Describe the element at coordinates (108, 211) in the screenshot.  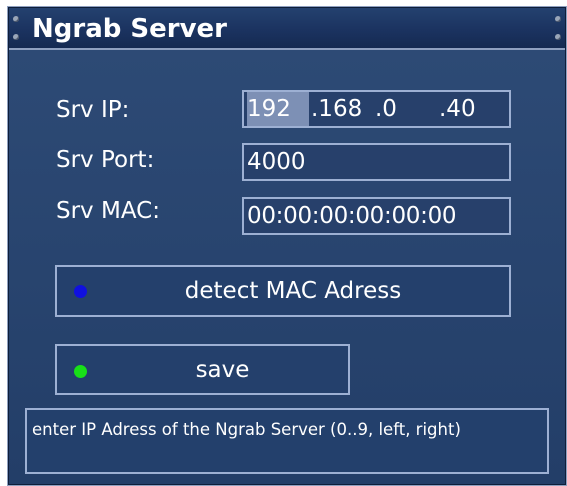
I see `srv-mac-label: Srv MAC:` at that location.